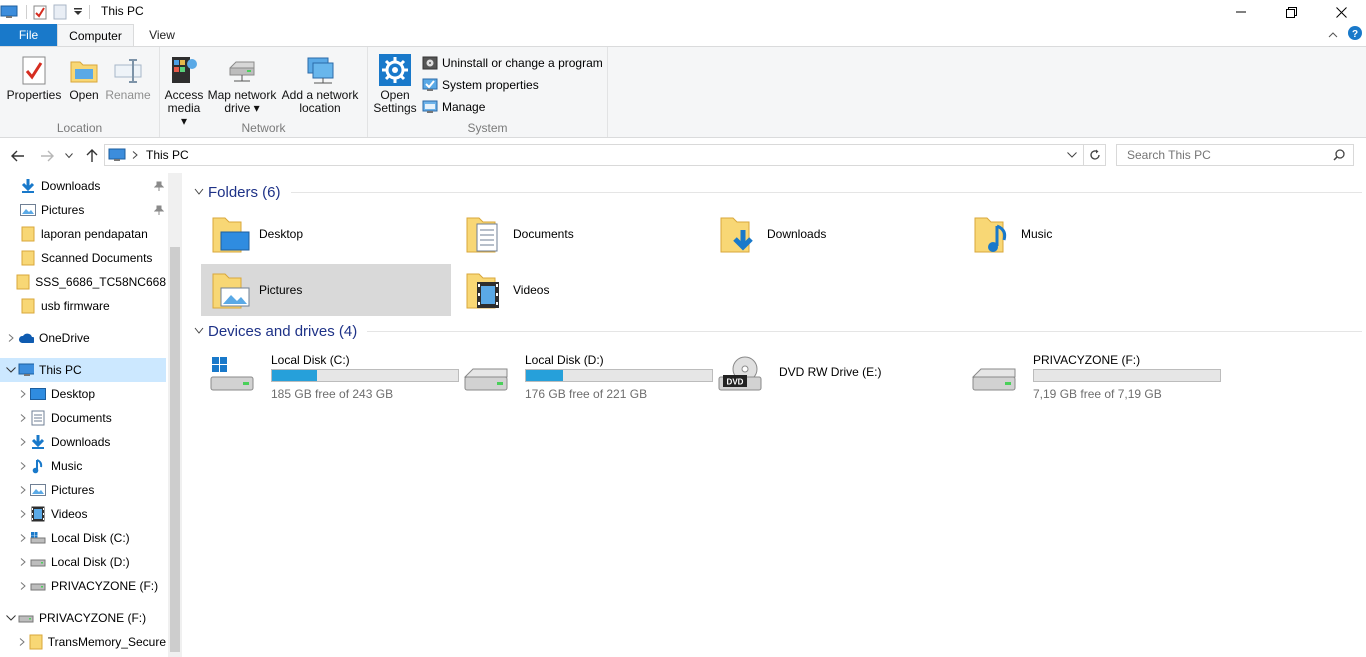 The image size is (1366, 657). Describe the element at coordinates (83, 586) in the screenshot. I see `nav-item-pc-privacyzone: PRIVACYZONE (F:)` at that location.